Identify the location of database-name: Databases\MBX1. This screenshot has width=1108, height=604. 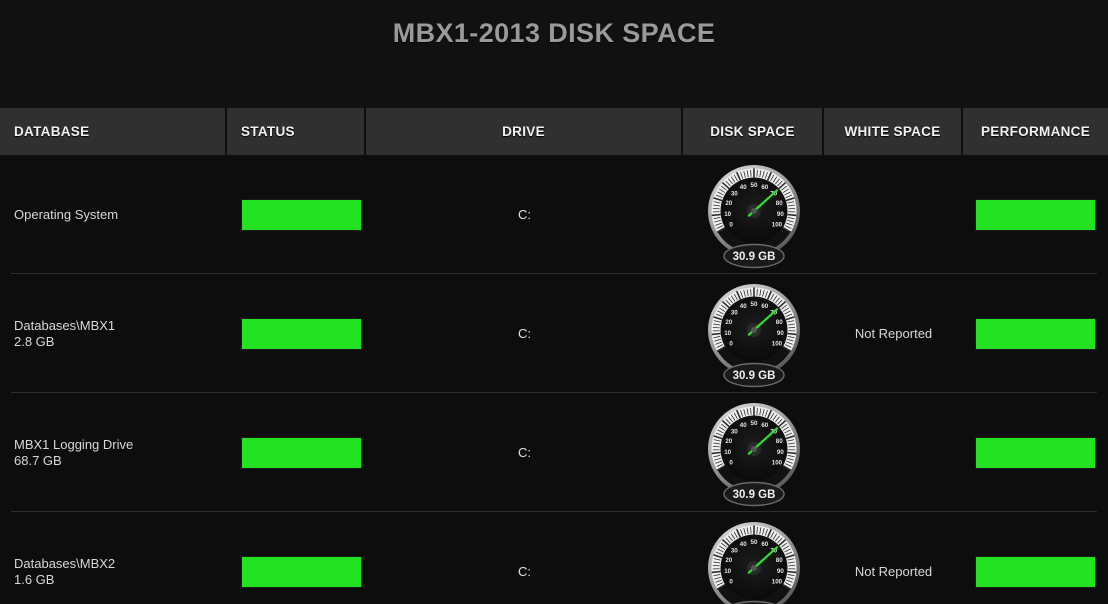
(65, 325).